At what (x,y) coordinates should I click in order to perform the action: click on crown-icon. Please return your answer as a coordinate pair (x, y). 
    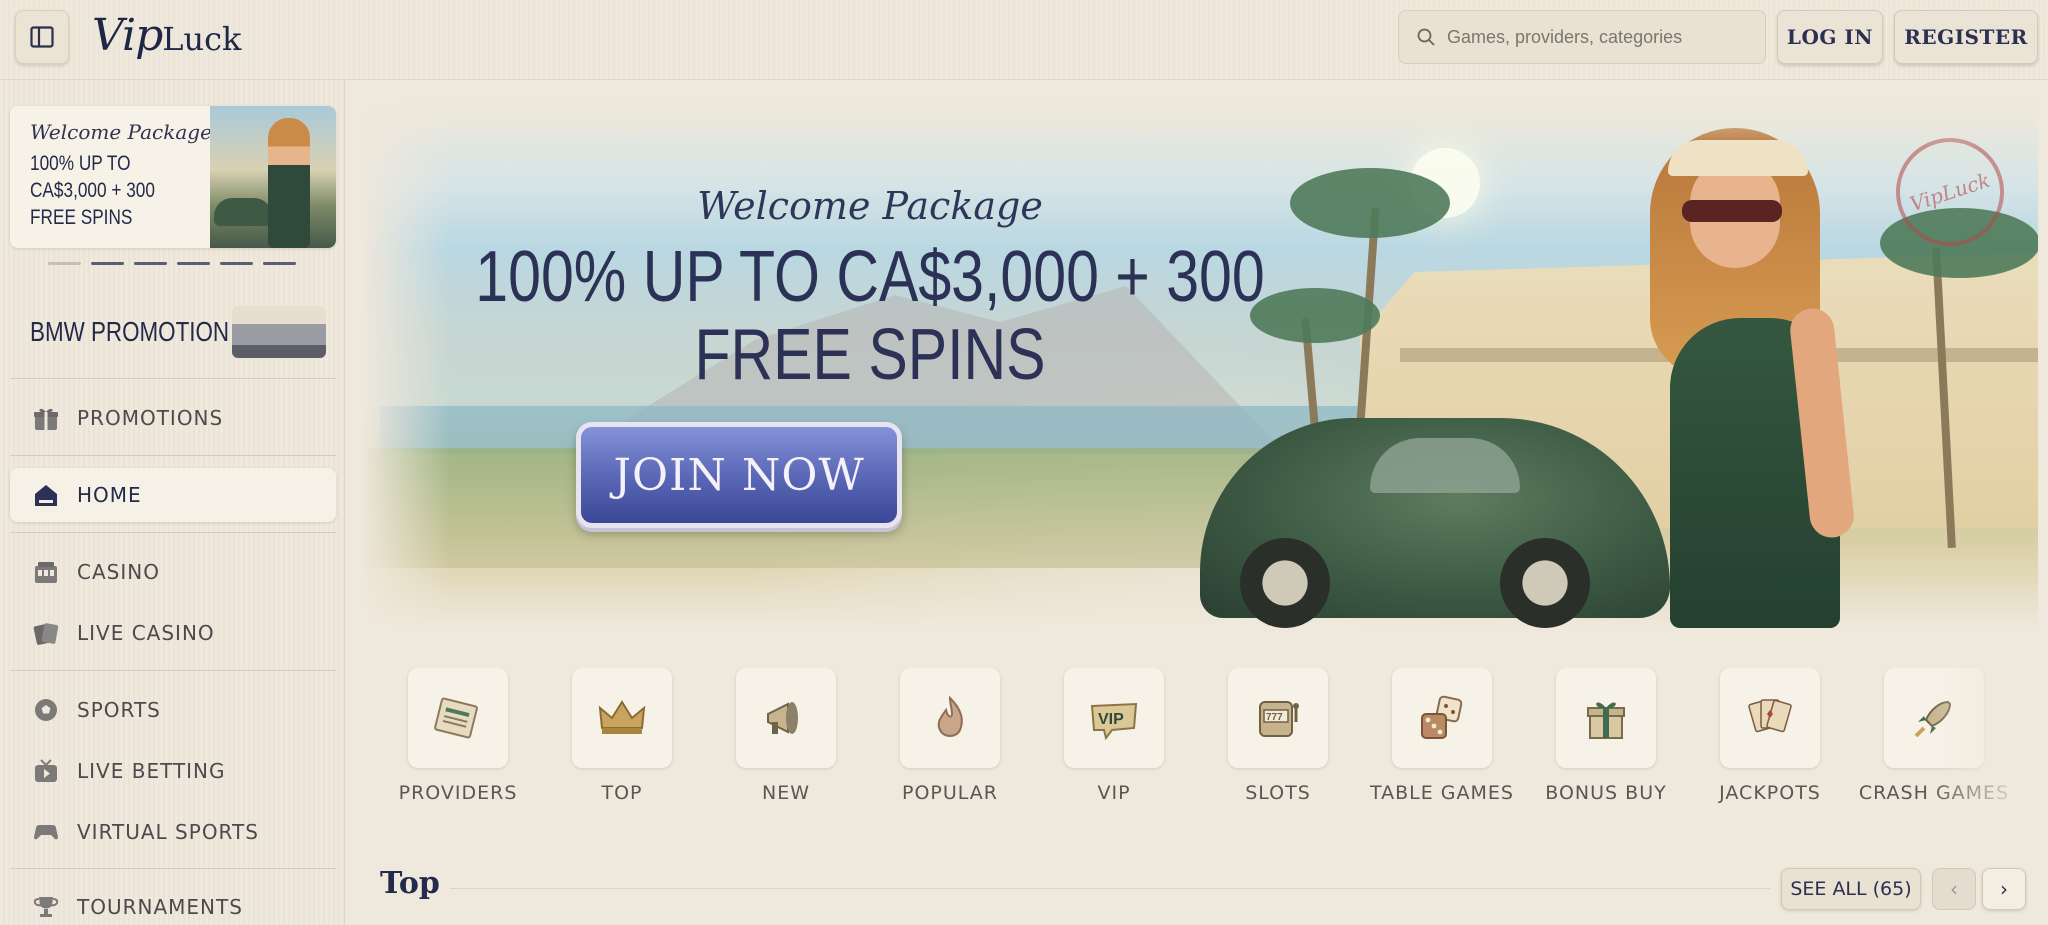
    Looking at the image, I should click on (622, 717).